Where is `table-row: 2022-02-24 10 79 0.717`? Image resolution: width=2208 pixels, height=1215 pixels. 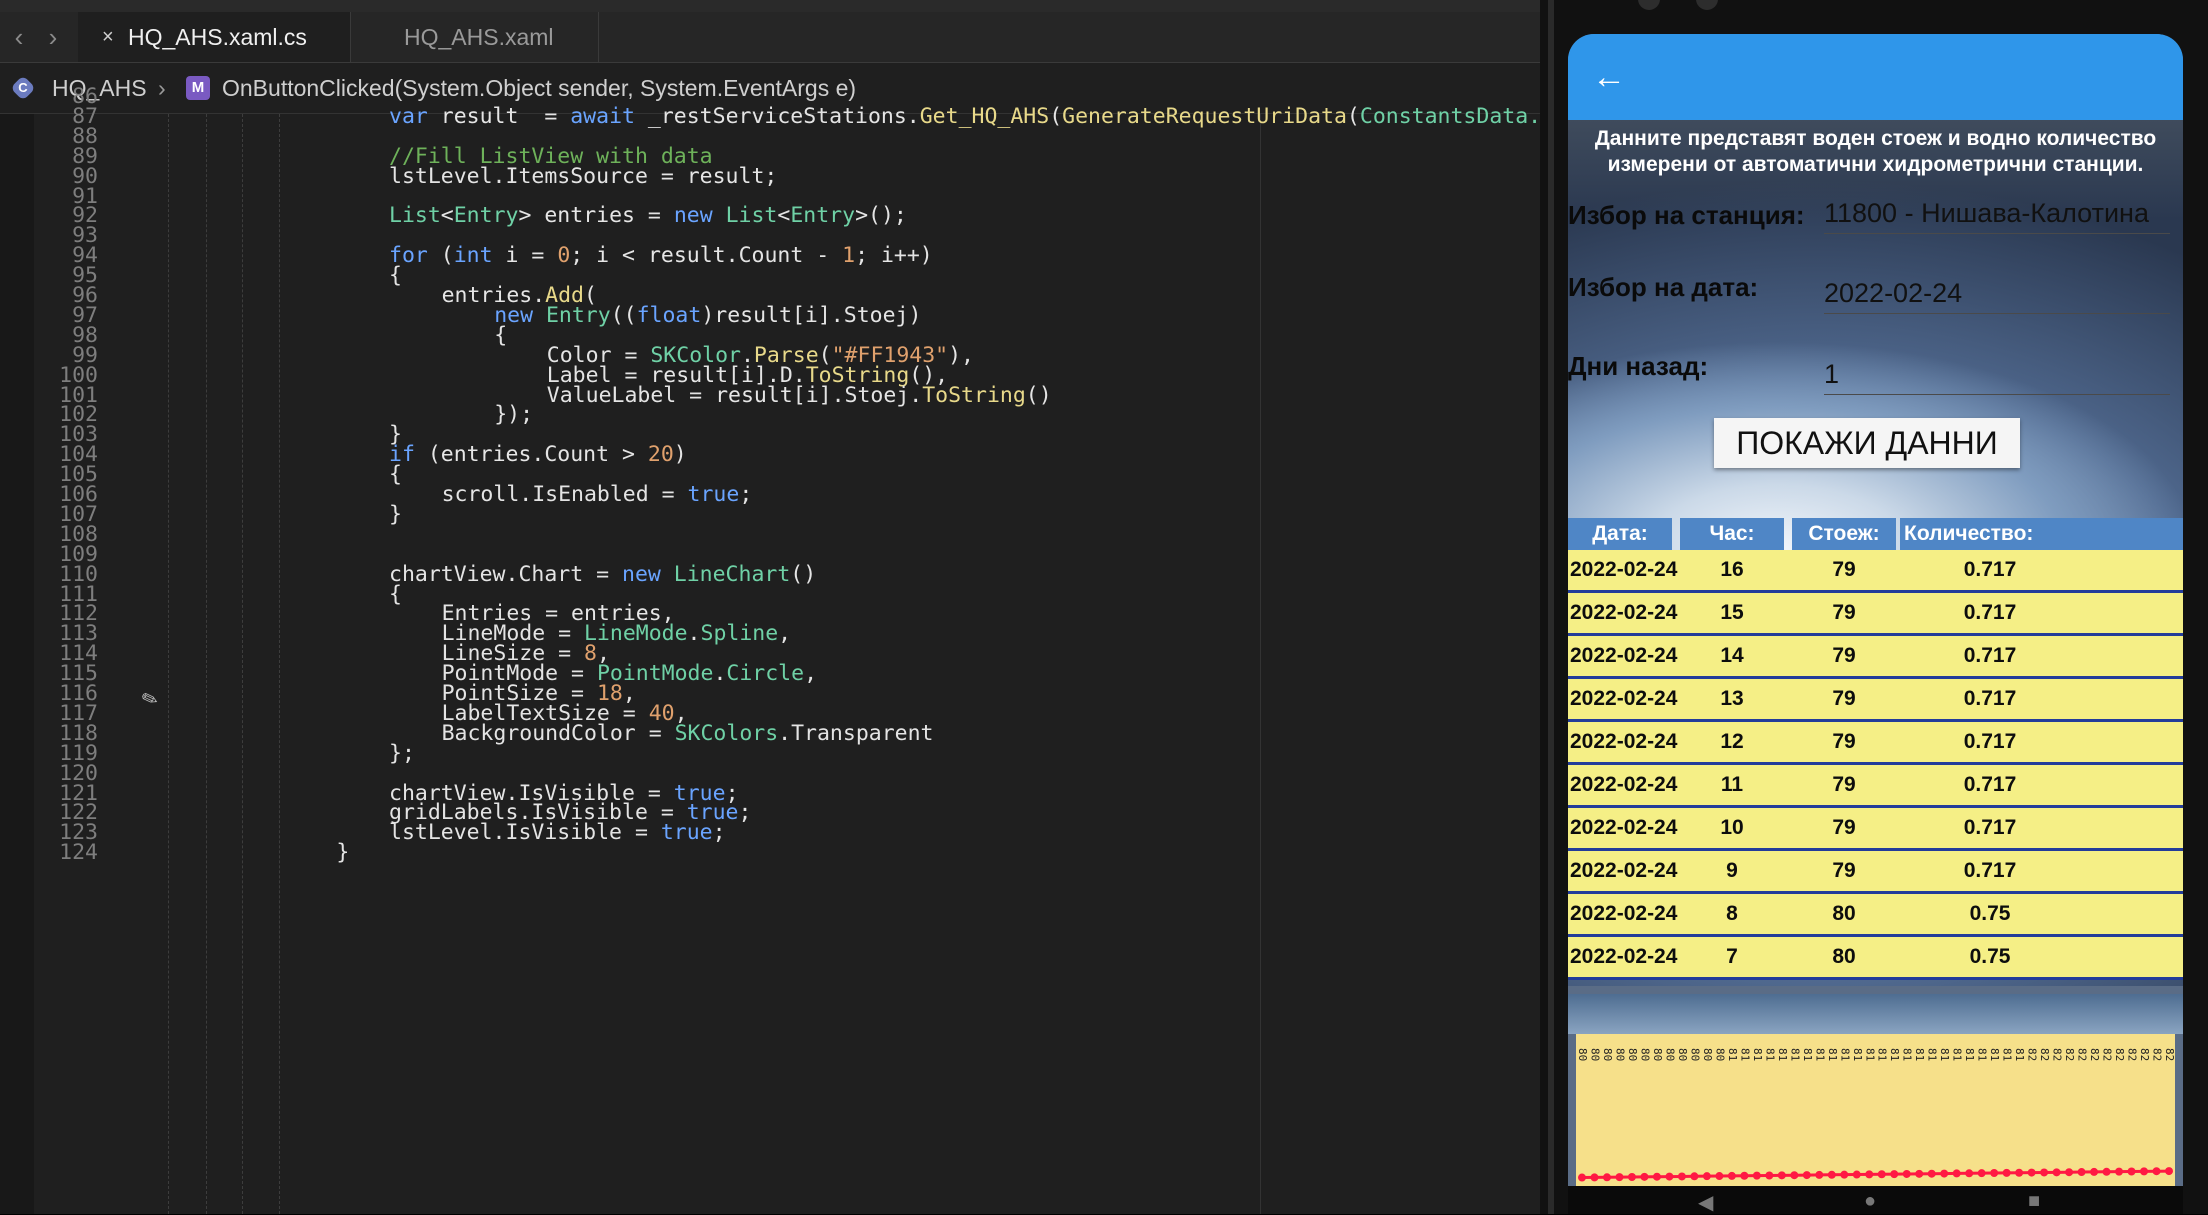
table-row: 2022-02-24 10 79 0.717 is located at coordinates (1875, 829).